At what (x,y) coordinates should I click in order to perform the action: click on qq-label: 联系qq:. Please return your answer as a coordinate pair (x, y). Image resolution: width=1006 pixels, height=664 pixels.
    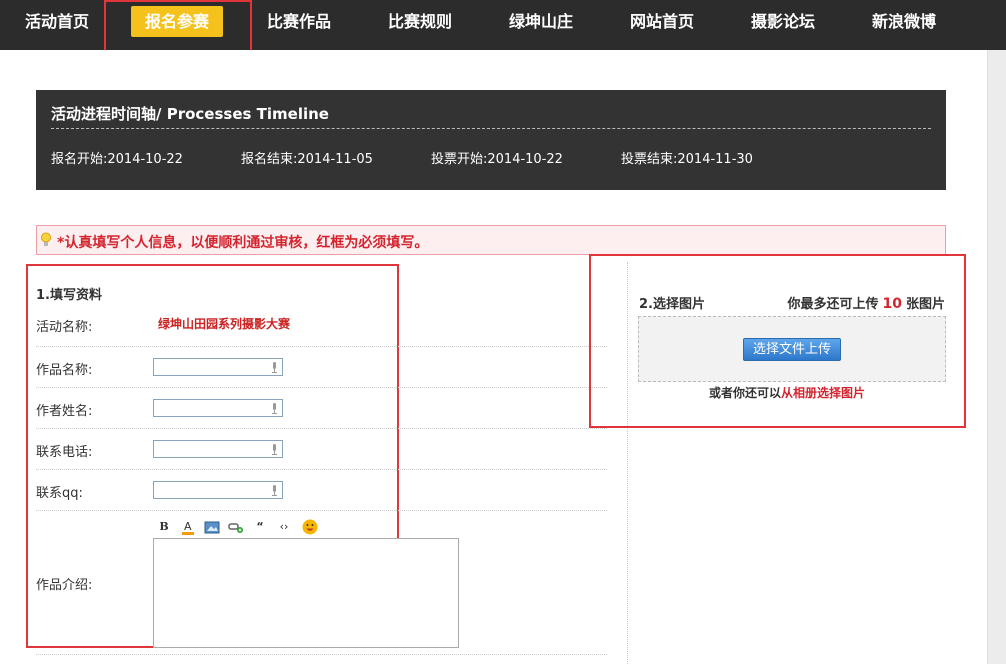
    Looking at the image, I should click on (59, 493).